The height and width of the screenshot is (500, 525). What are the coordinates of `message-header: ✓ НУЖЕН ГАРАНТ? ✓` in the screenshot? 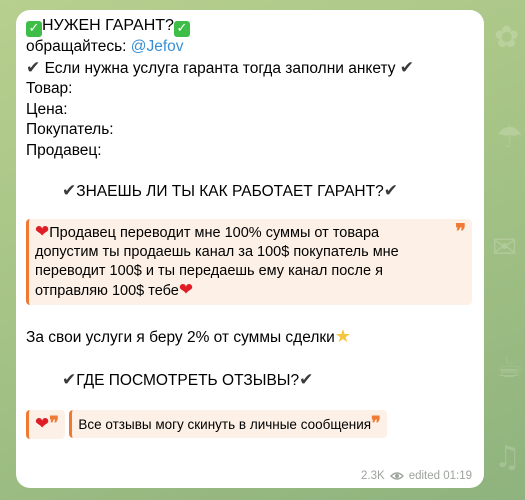 It's located at (249, 26).